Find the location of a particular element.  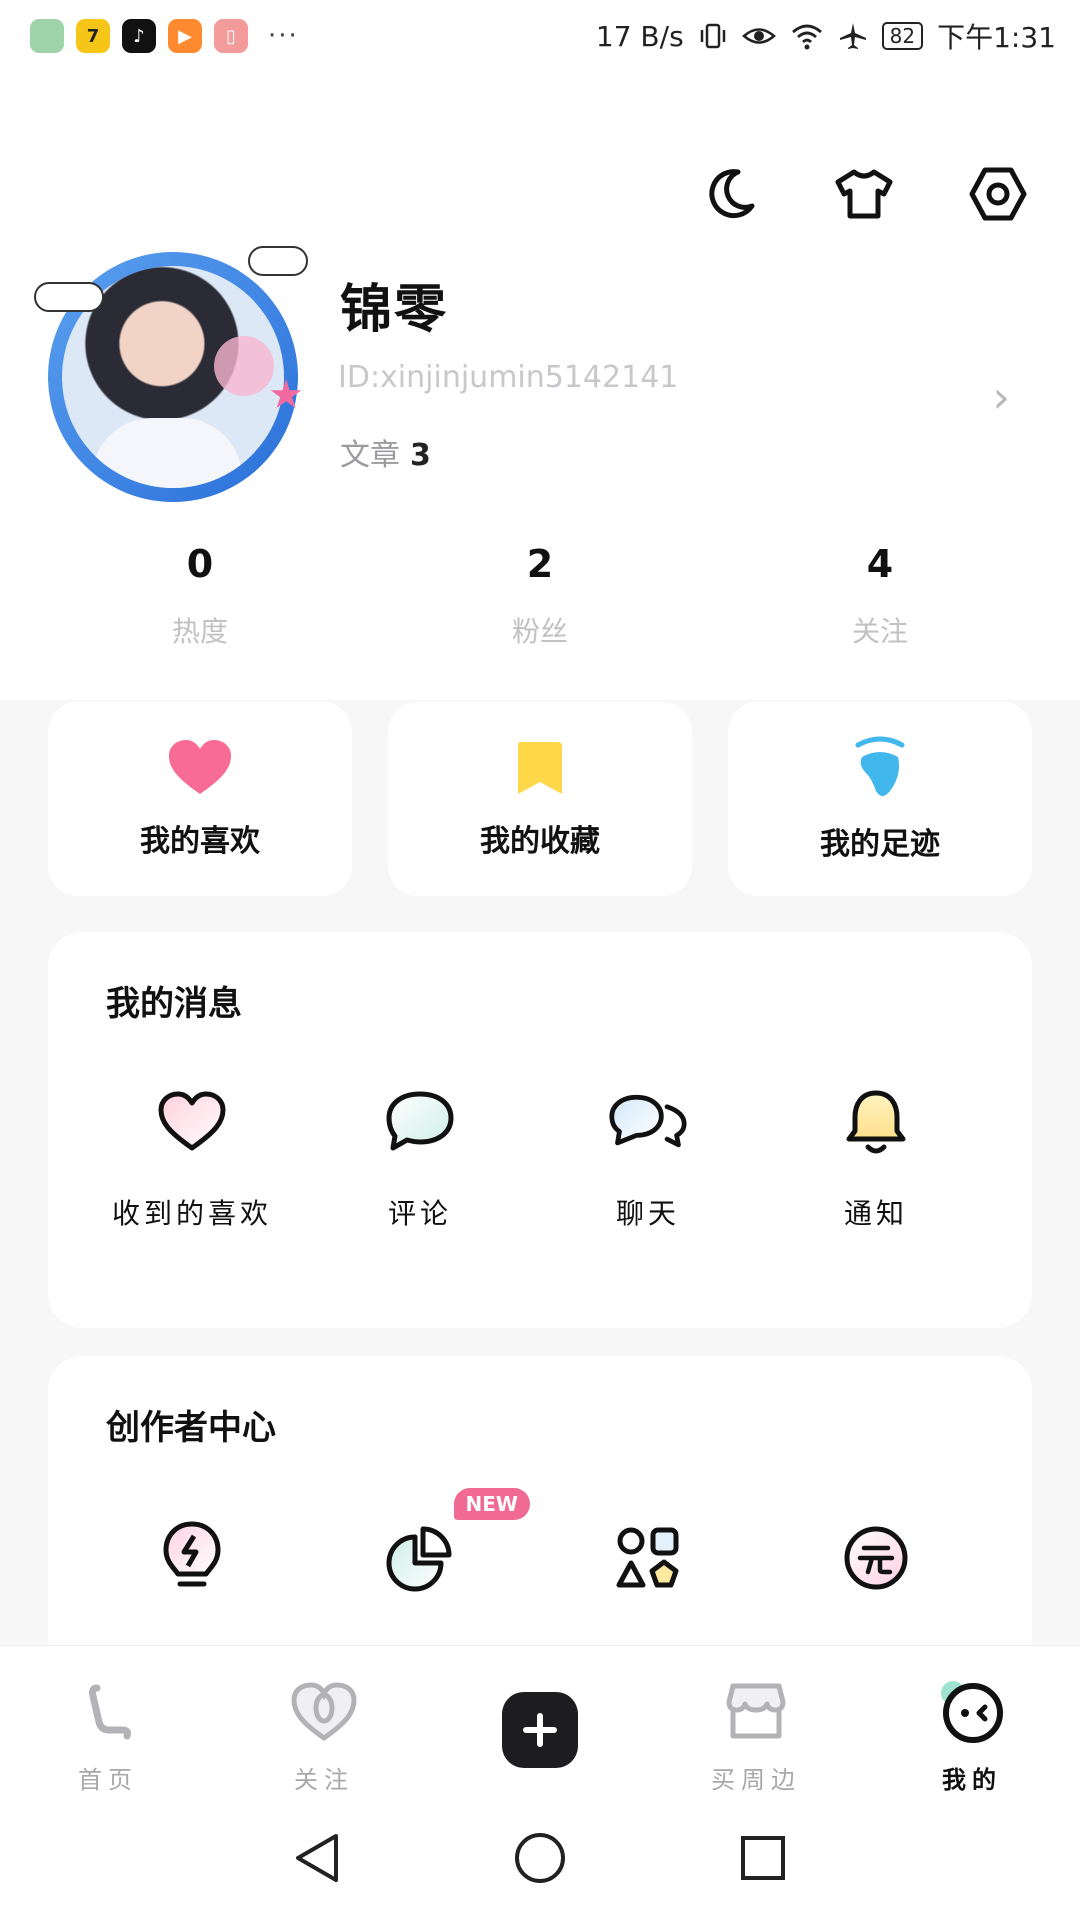

item-label: 收到的喜欢 is located at coordinates (191, 1213).